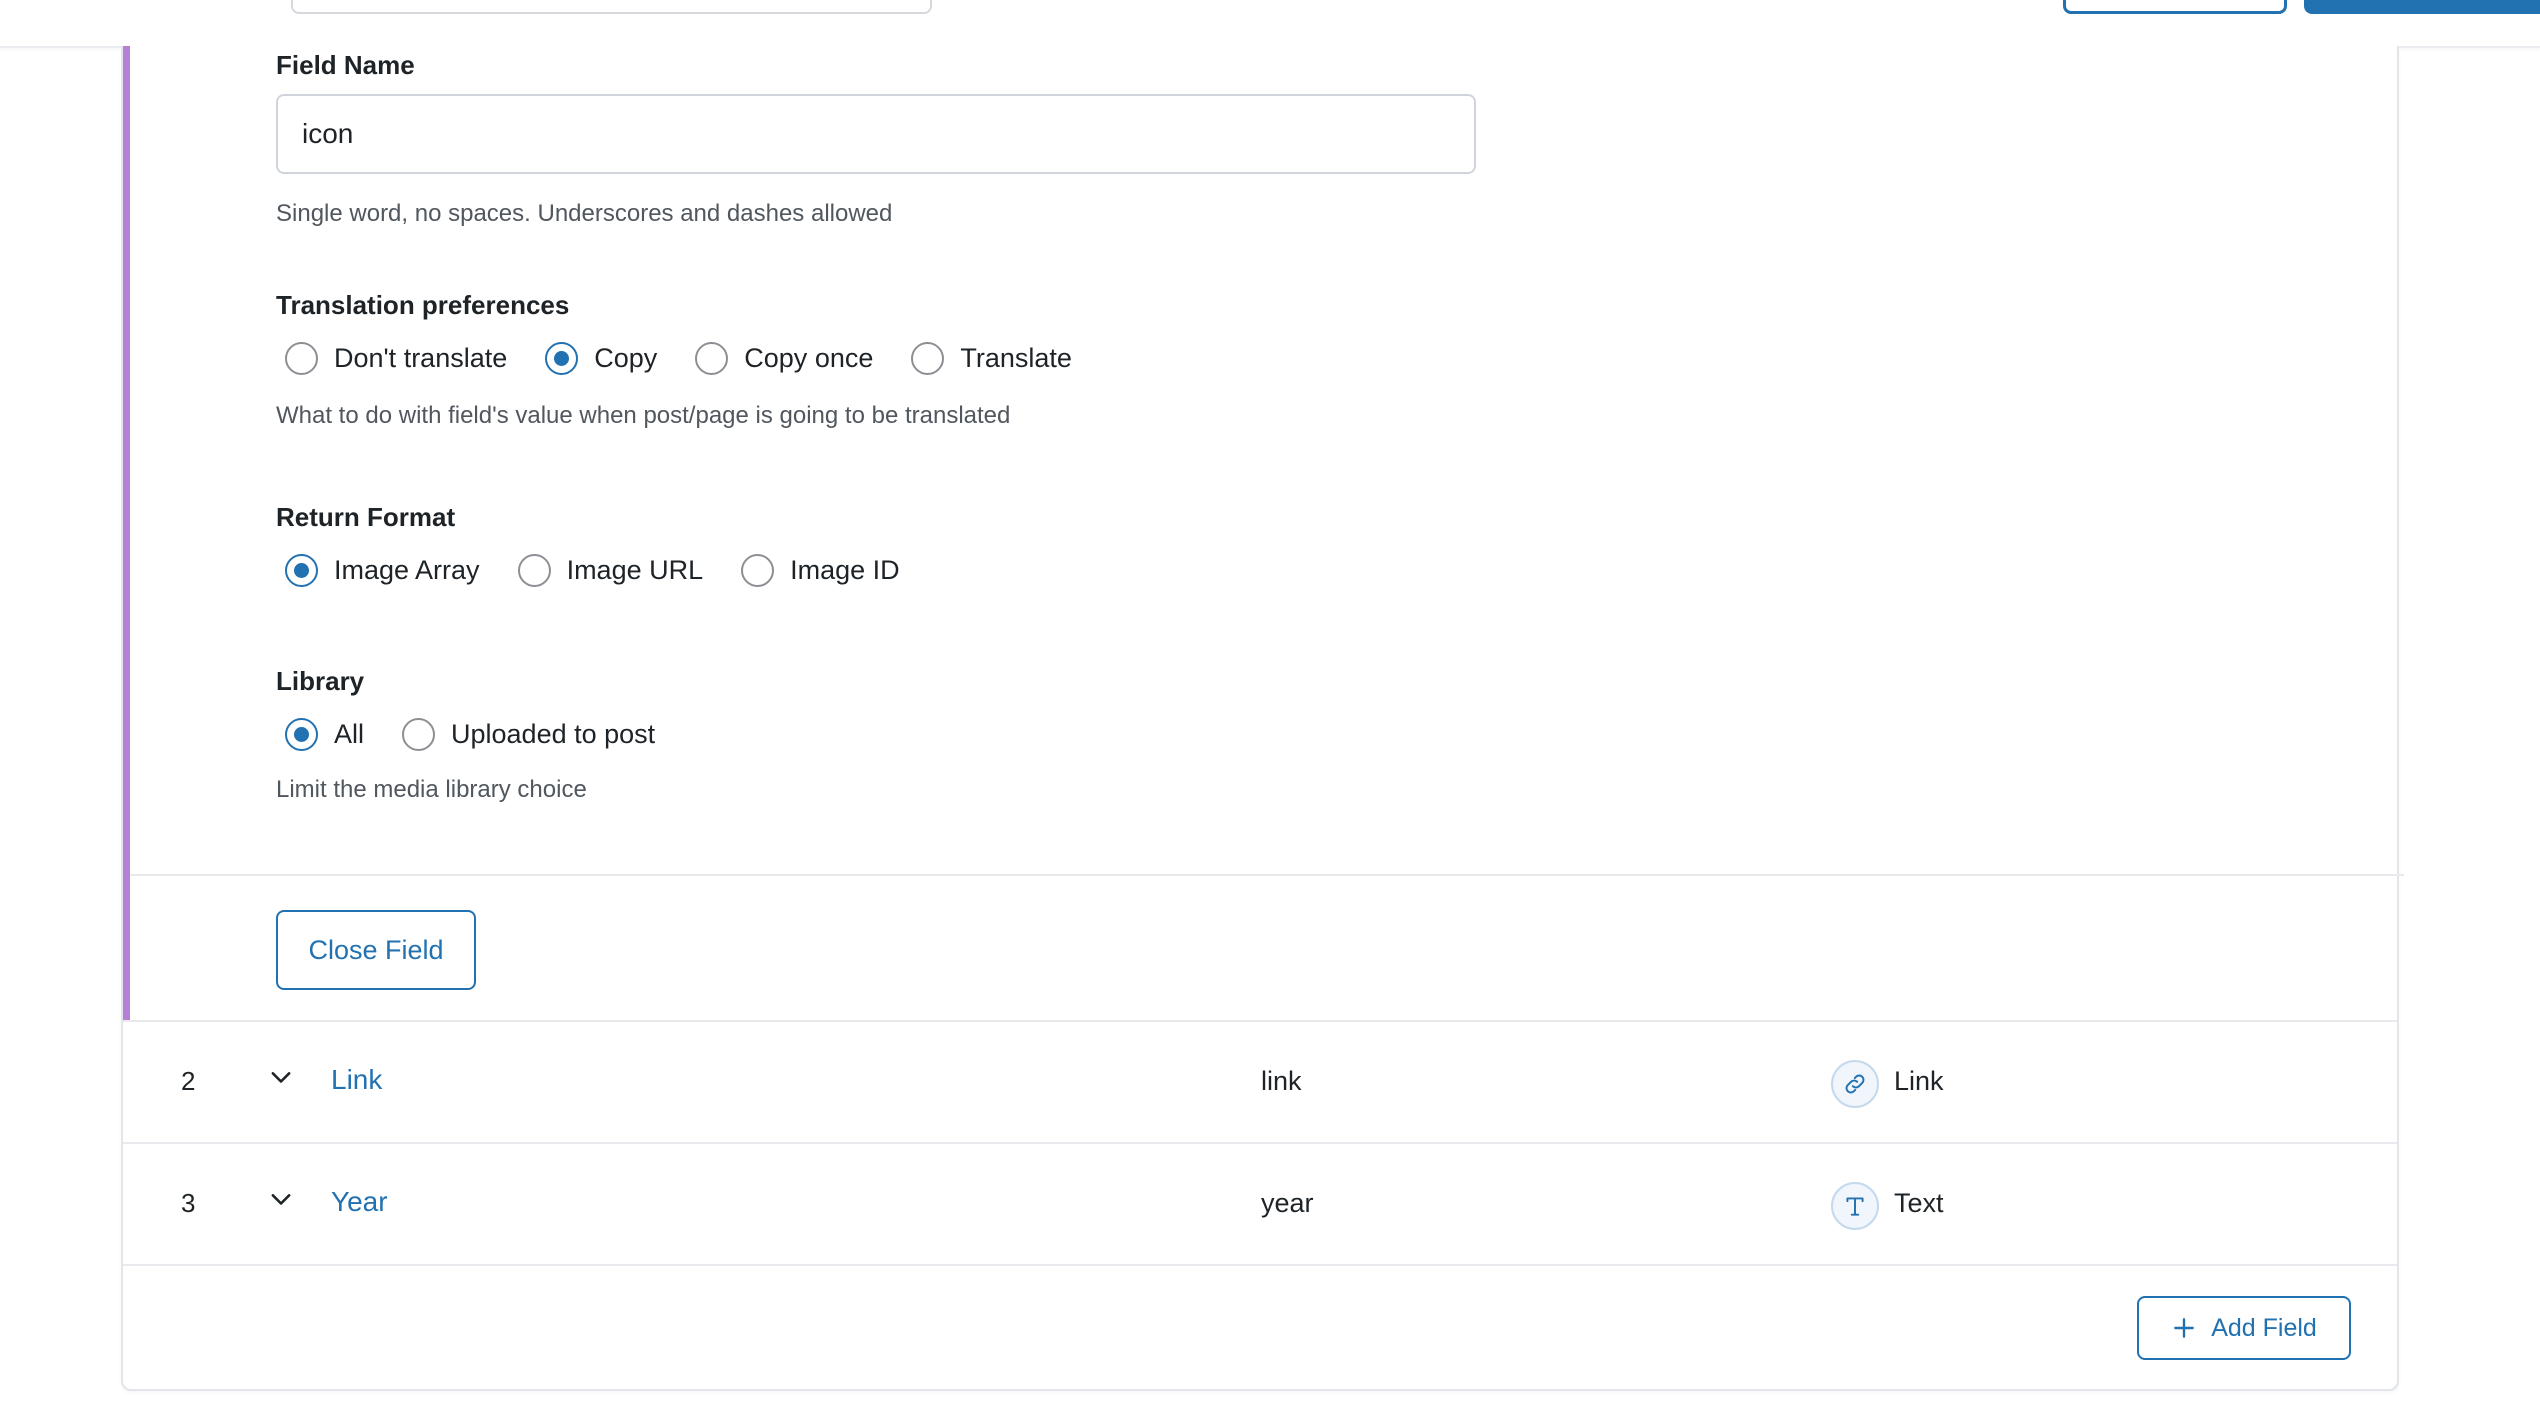 This screenshot has width=2540, height=1424. I want to click on translation-label: Translation preferences, so click(423, 305).